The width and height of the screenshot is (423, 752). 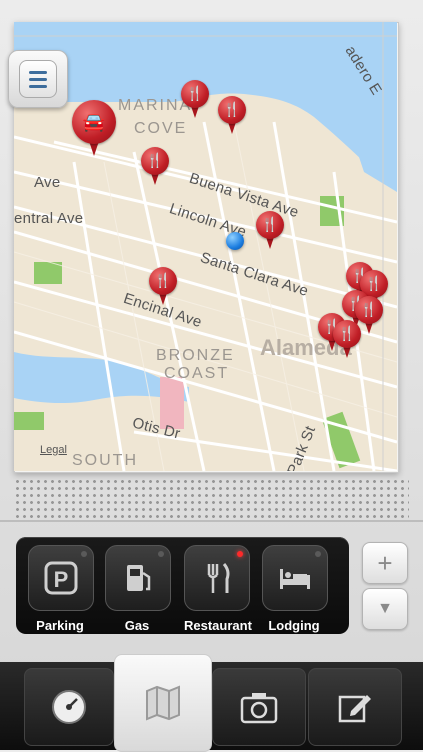 I want to click on tab-bar, so click(x=211, y=703).